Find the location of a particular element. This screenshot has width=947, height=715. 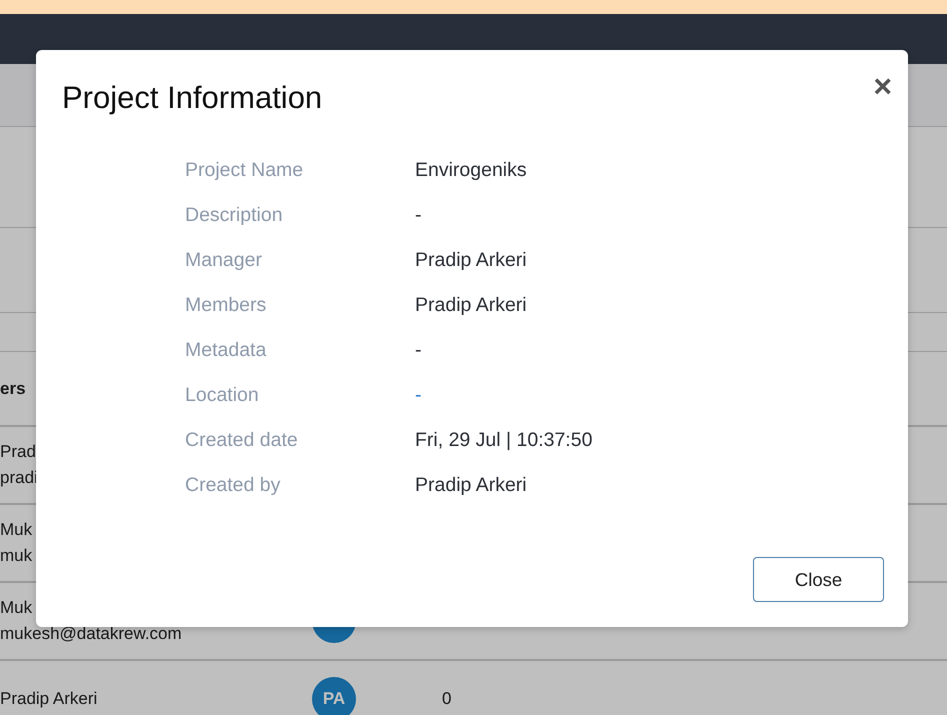

field-label: Location is located at coordinates (222, 395).